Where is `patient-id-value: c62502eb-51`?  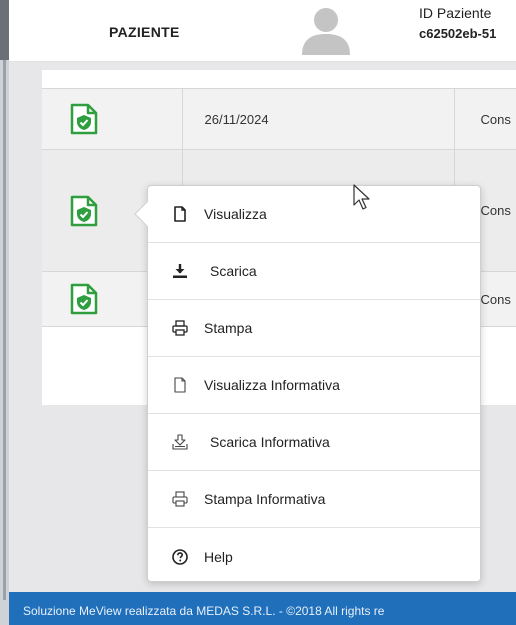 patient-id-value: c62502eb-51 is located at coordinates (458, 33).